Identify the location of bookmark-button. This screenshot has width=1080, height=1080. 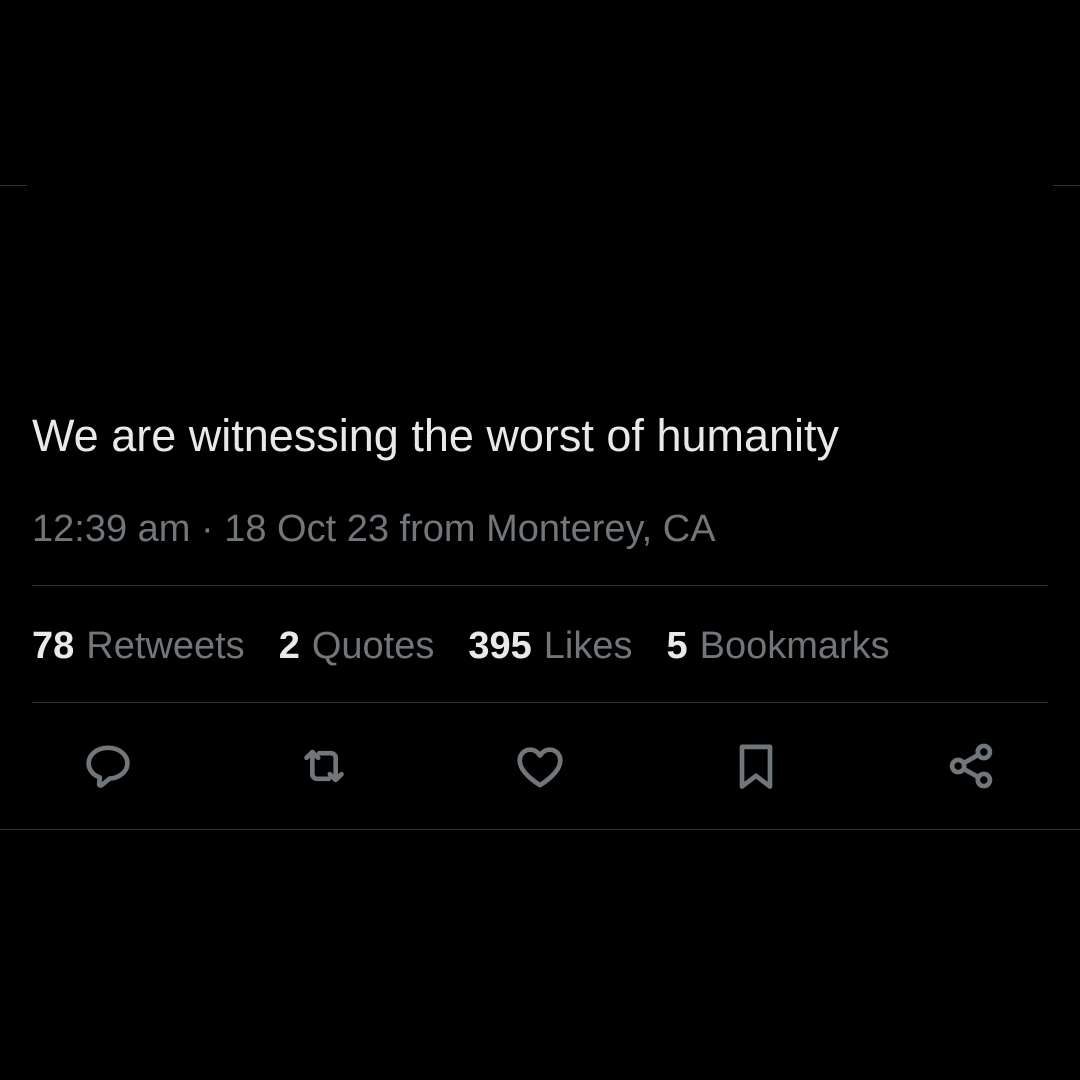
(756, 766).